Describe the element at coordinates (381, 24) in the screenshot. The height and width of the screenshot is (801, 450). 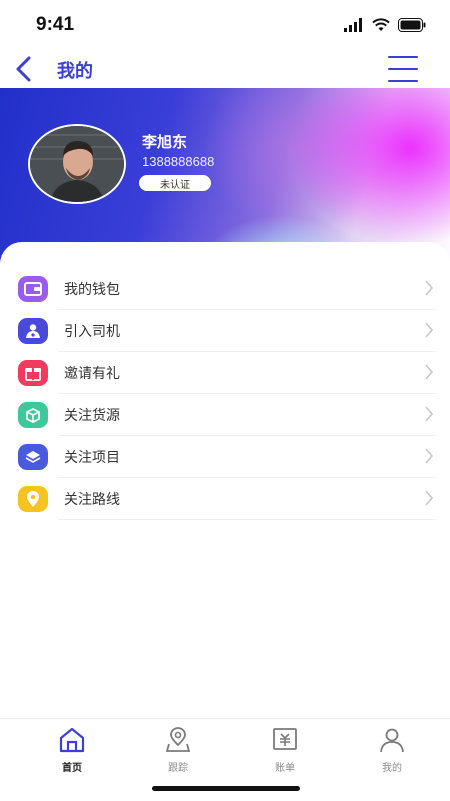
I see `wifi-icon` at that location.